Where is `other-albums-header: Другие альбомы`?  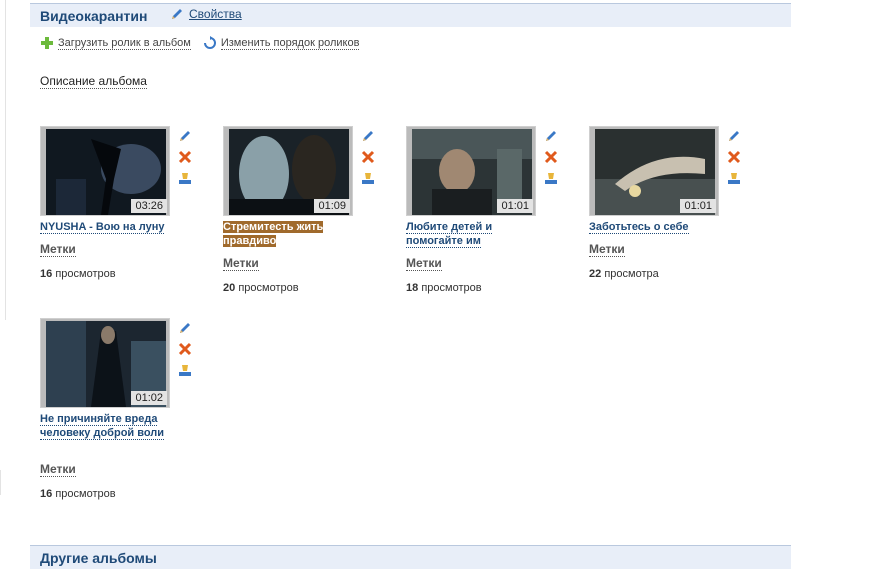
other-albums-header: Другие альбомы is located at coordinates (410, 557).